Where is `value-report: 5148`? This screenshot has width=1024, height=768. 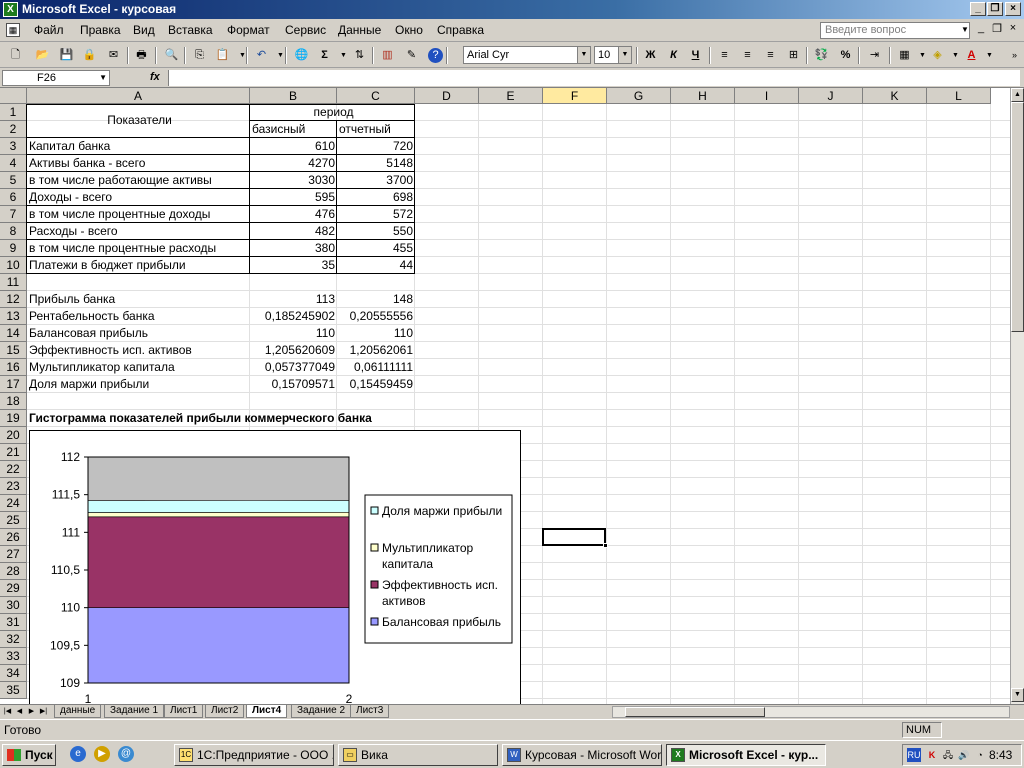
value-report: 5148 is located at coordinates (376, 163).